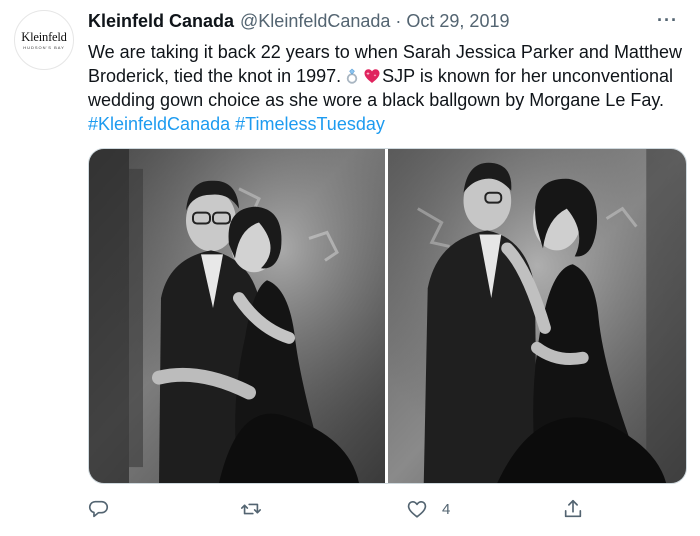 The height and width of the screenshot is (536, 700). I want to click on display-name: Kleinfeld Canada, so click(161, 21).